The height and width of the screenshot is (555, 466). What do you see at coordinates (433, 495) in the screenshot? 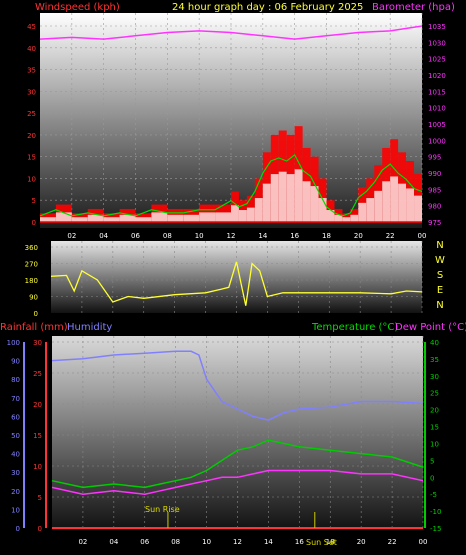
I see `temperature-axis-tick: -5` at bounding box center [433, 495].